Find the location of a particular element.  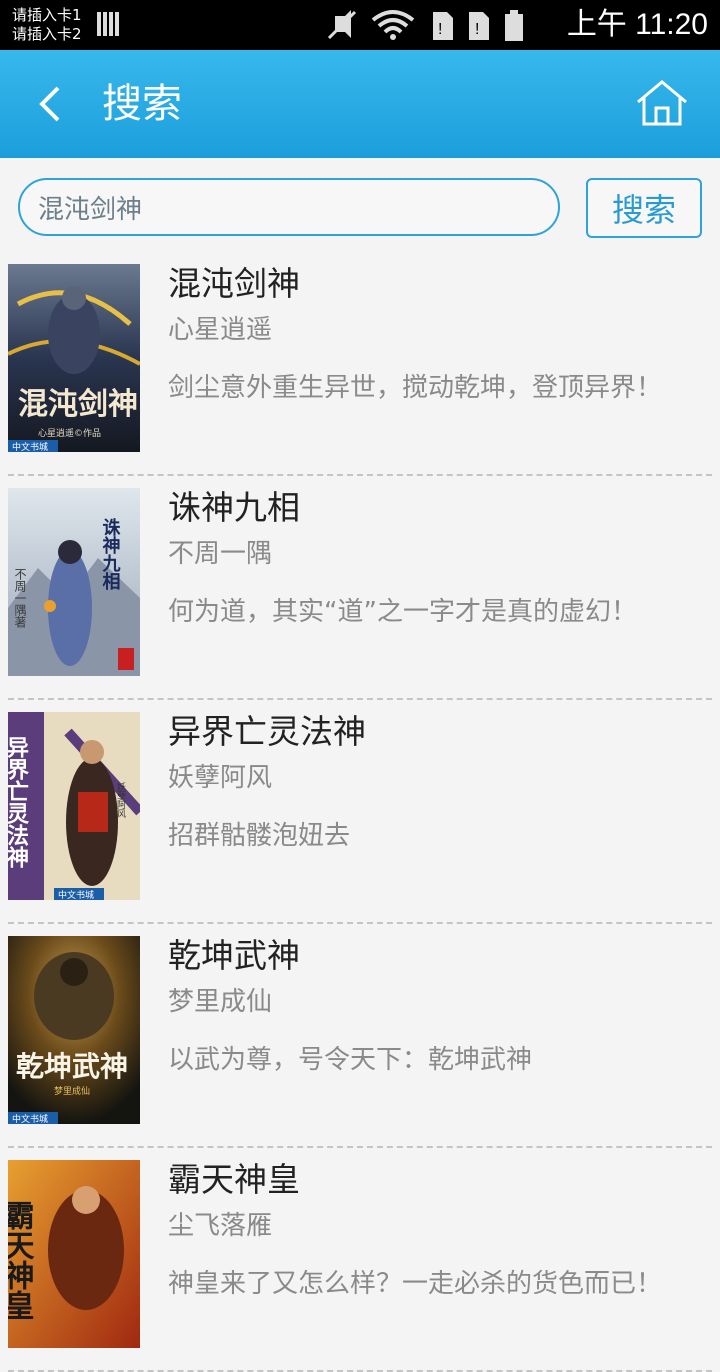

chevron-left-icon is located at coordinates (49, 104).